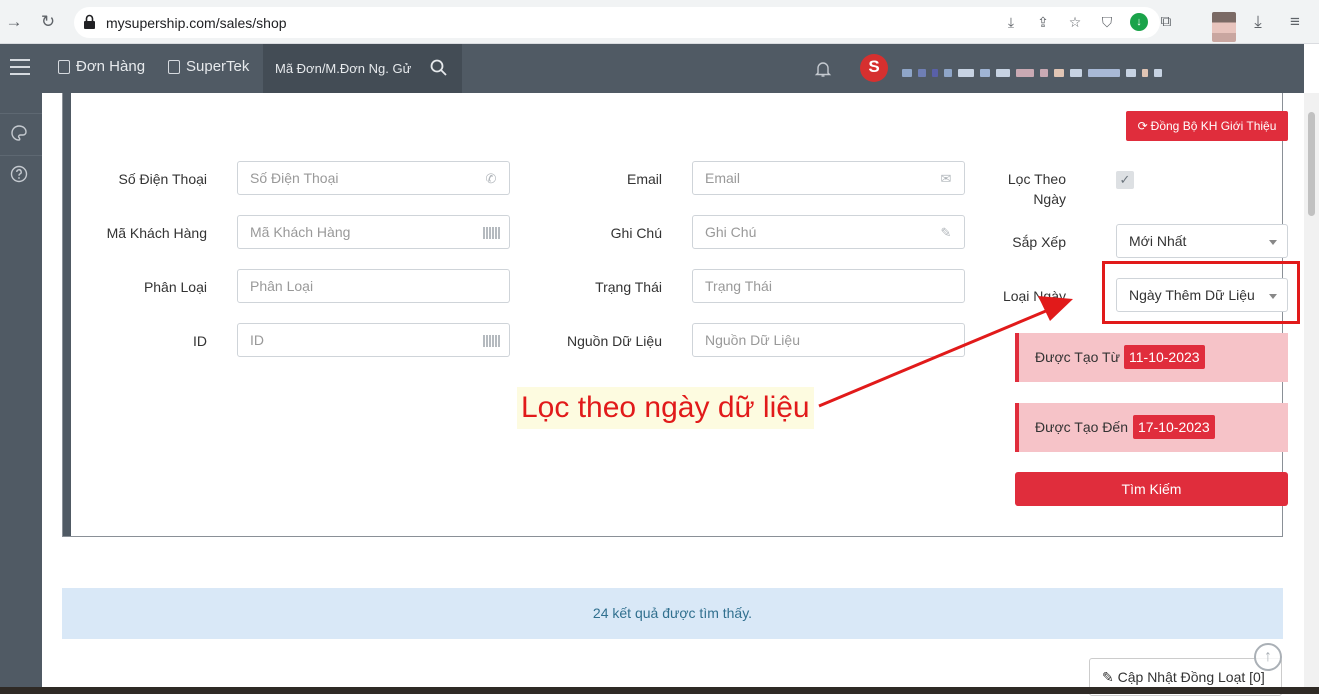 Image resolution: width=1319 pixels, height=696 pixels. I want to click on user-info-blurred, so click(1032, 73).